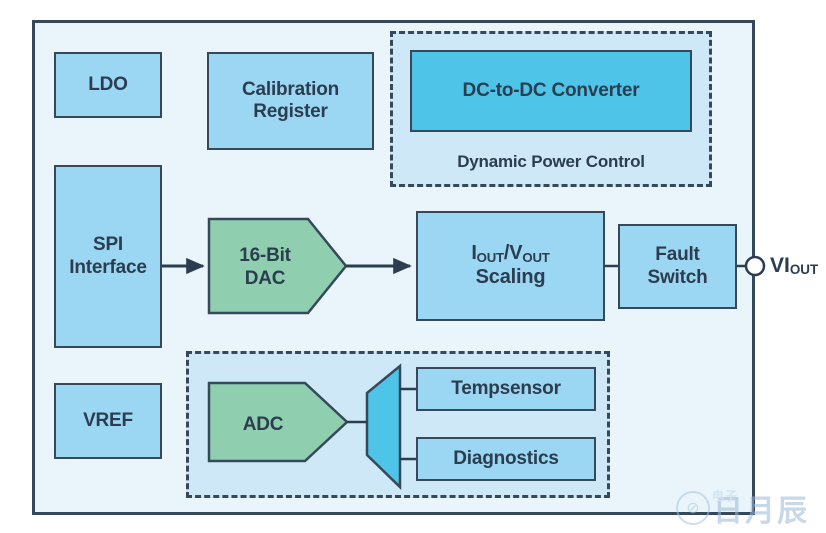  Describe the element at coordinates (265, 255) in the screenshot. I see `block-16bit-dac-label-line1: 16-Bit` at that location.